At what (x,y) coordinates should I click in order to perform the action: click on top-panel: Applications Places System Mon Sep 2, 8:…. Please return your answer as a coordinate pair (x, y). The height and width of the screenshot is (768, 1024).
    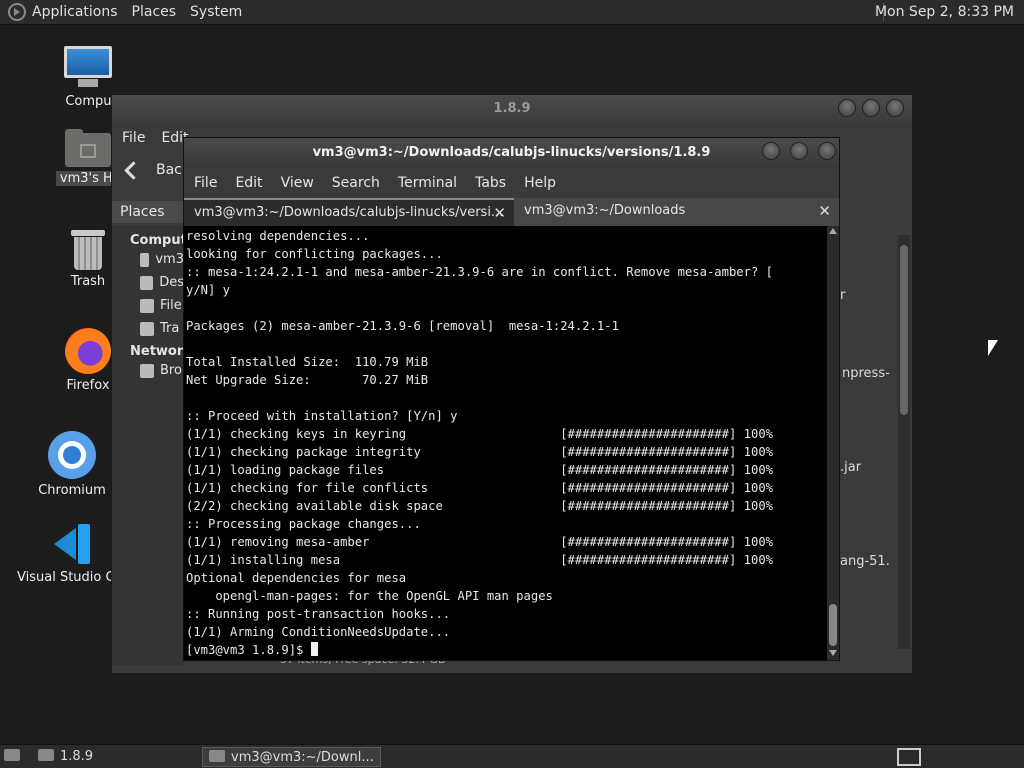
    Looking at the image, I should click on (512, 12).